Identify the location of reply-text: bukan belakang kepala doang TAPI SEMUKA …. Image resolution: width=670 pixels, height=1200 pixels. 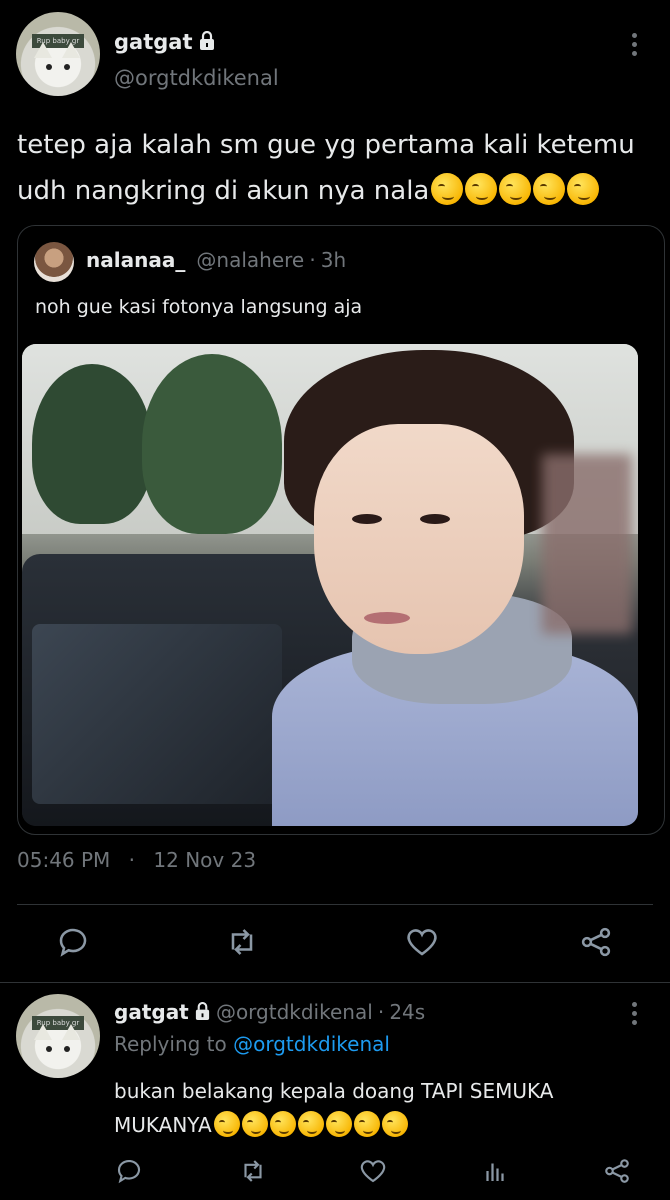
(374, 1108).